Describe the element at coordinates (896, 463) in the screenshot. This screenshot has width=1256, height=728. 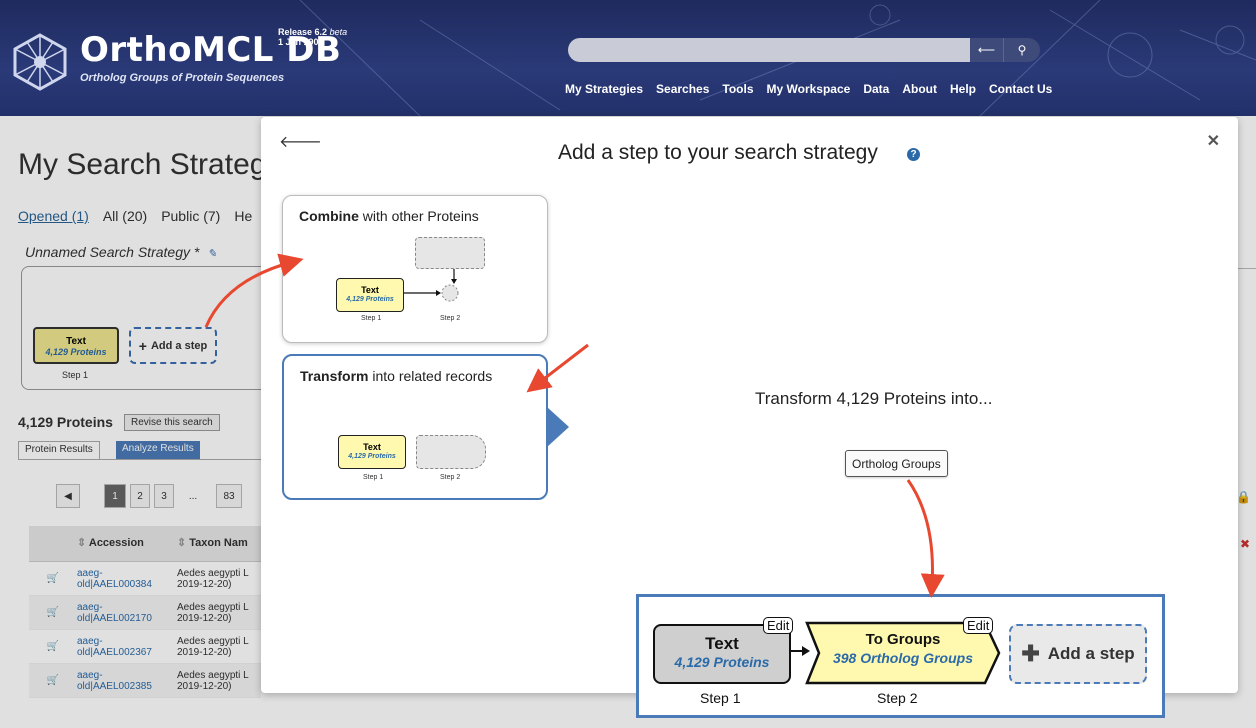
I see `ortholog-groups-button: Ortholog Groups` at that location.